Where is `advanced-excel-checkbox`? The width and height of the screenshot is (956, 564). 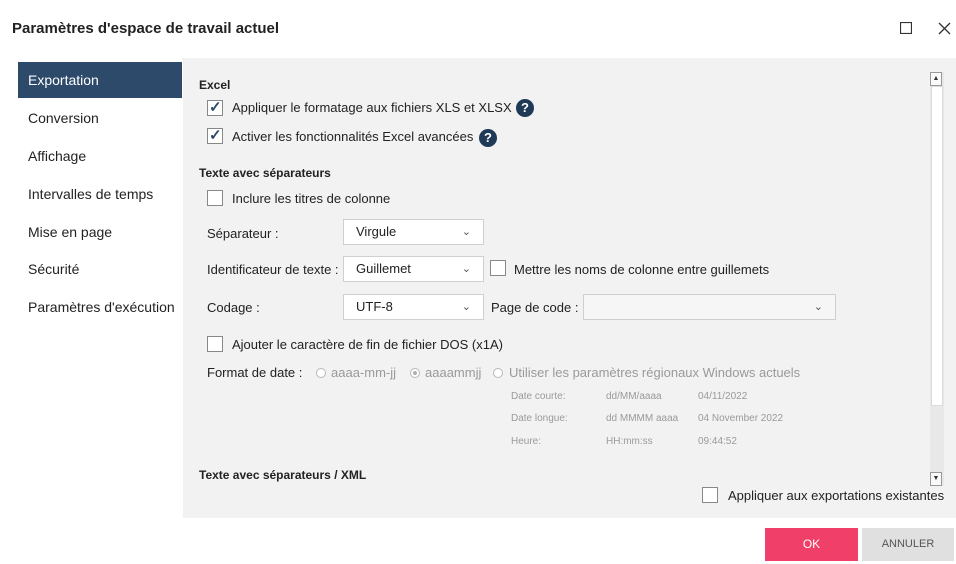
advanced-excel-checkbox is located at coordinates (215, 135).